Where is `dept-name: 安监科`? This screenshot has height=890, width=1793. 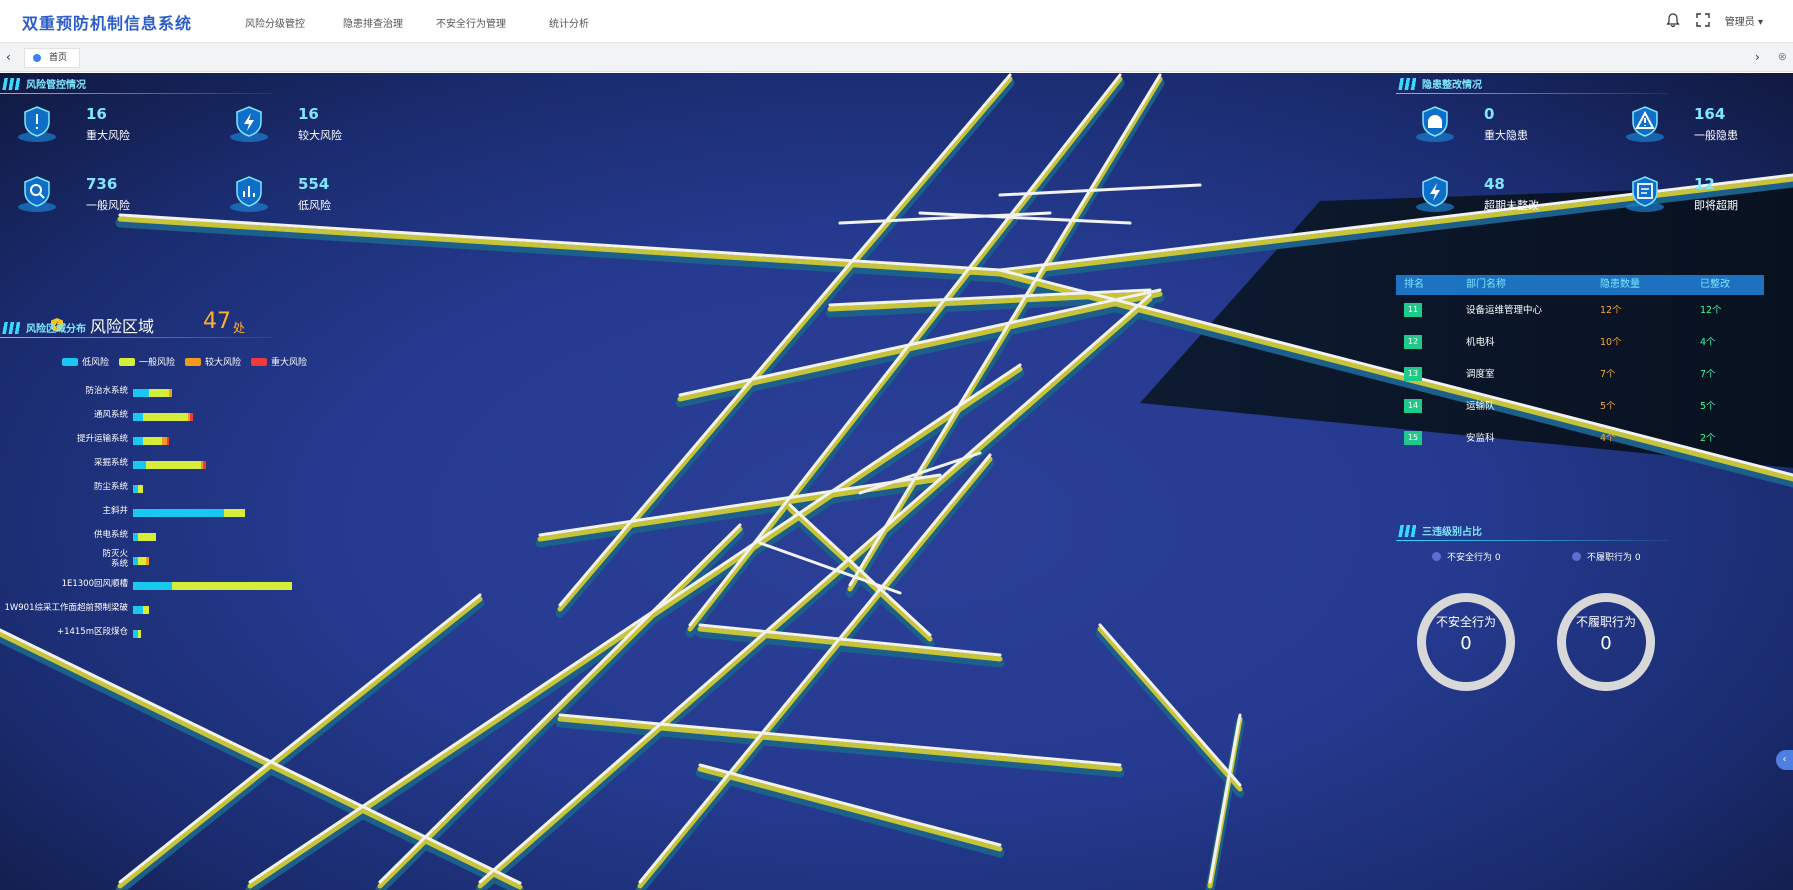
dept-name: 安监科 is located at coordinates (1480, 438).